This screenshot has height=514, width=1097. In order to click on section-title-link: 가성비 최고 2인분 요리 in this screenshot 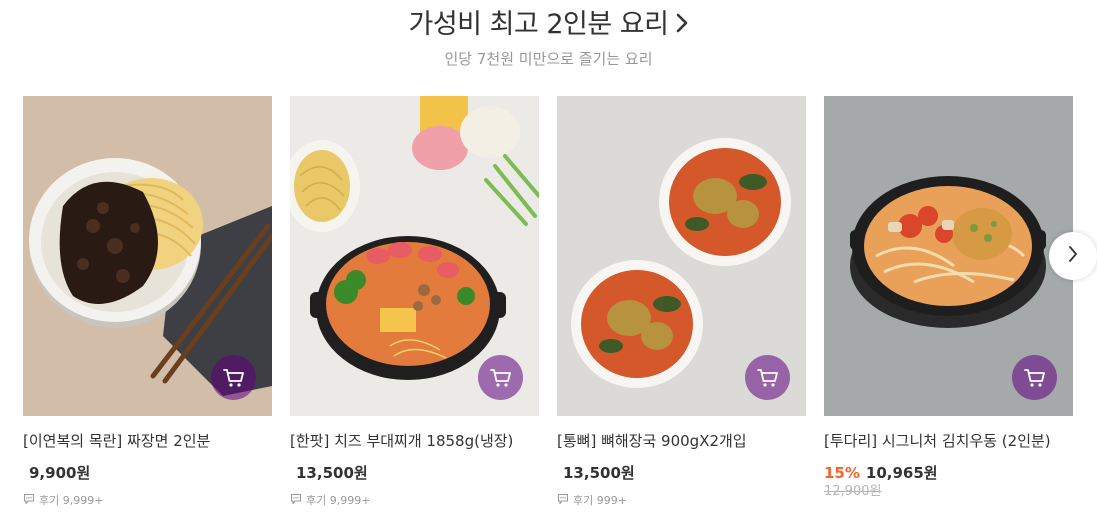, I will do `click(548, 21)`.